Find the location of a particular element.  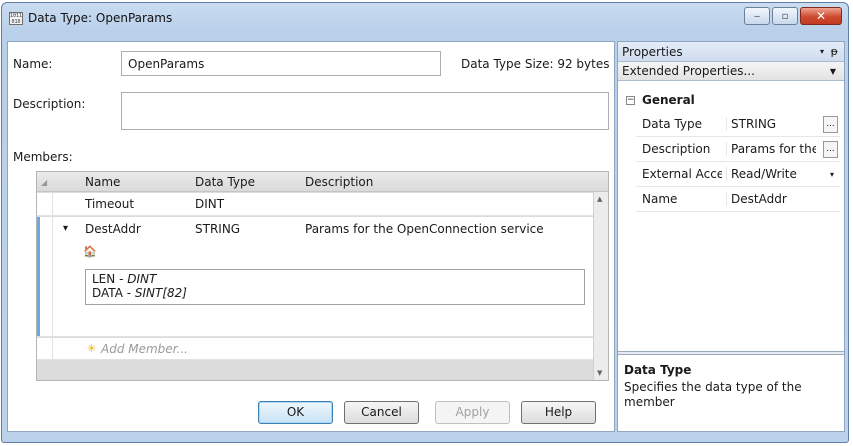

property-value: Read/Write is located at coordinates (771, 174).